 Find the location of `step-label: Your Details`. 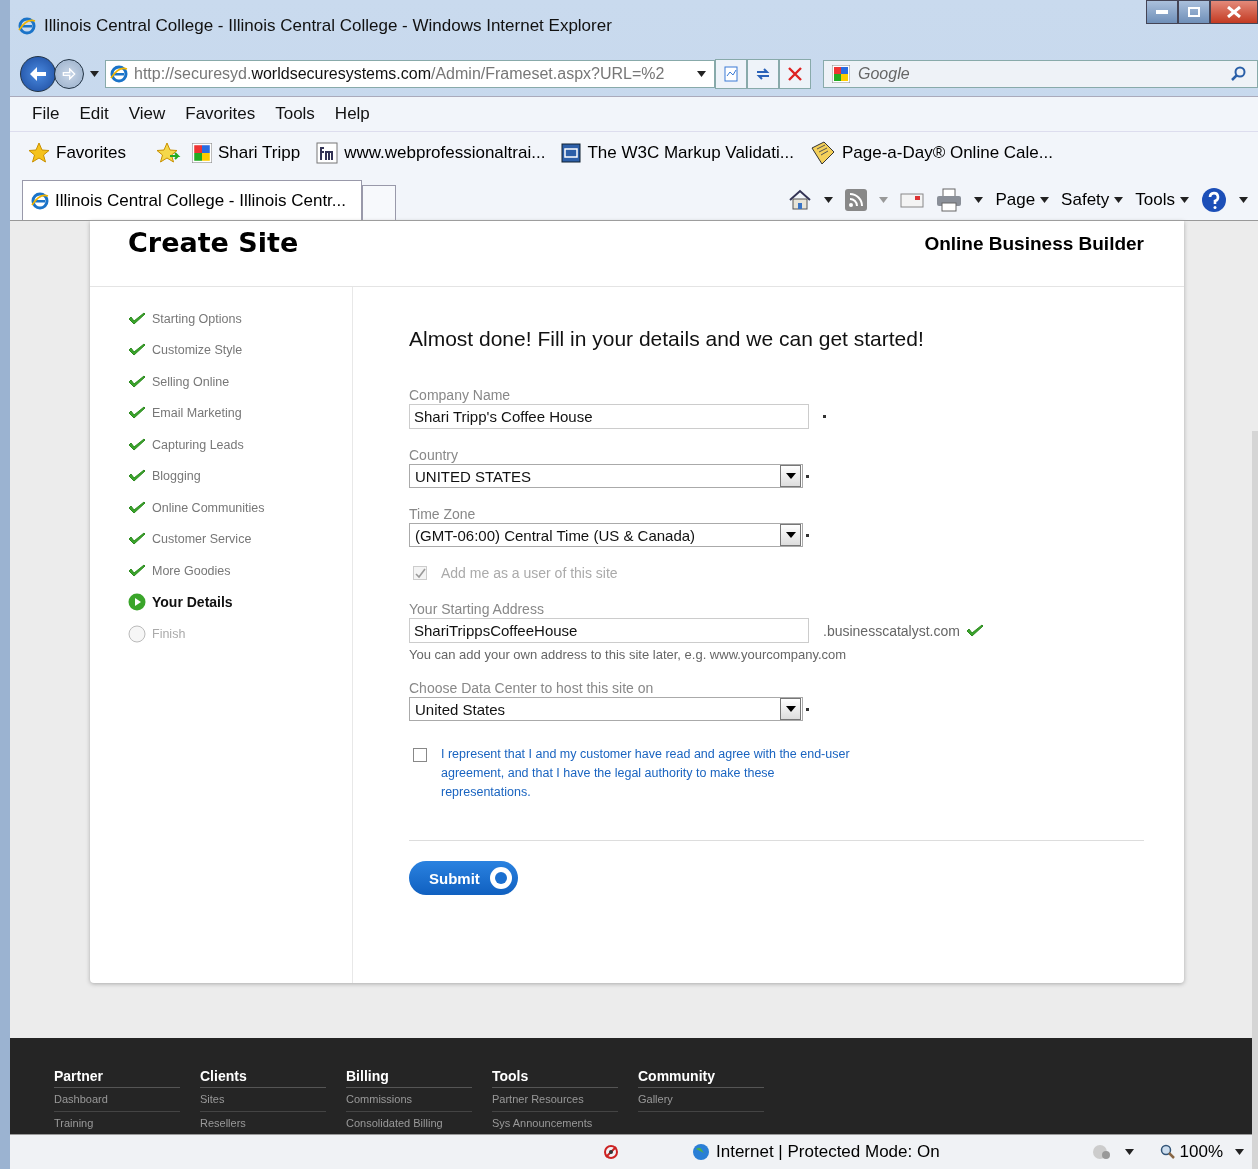

step-label: Your Details is located at coordinates (192, 602).